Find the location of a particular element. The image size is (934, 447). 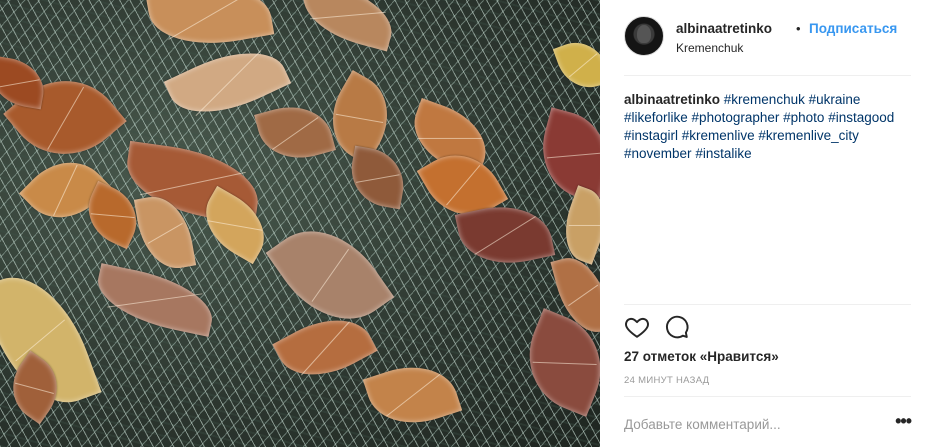

hashtag-link: #instagood is located at coordinates (861, 117).